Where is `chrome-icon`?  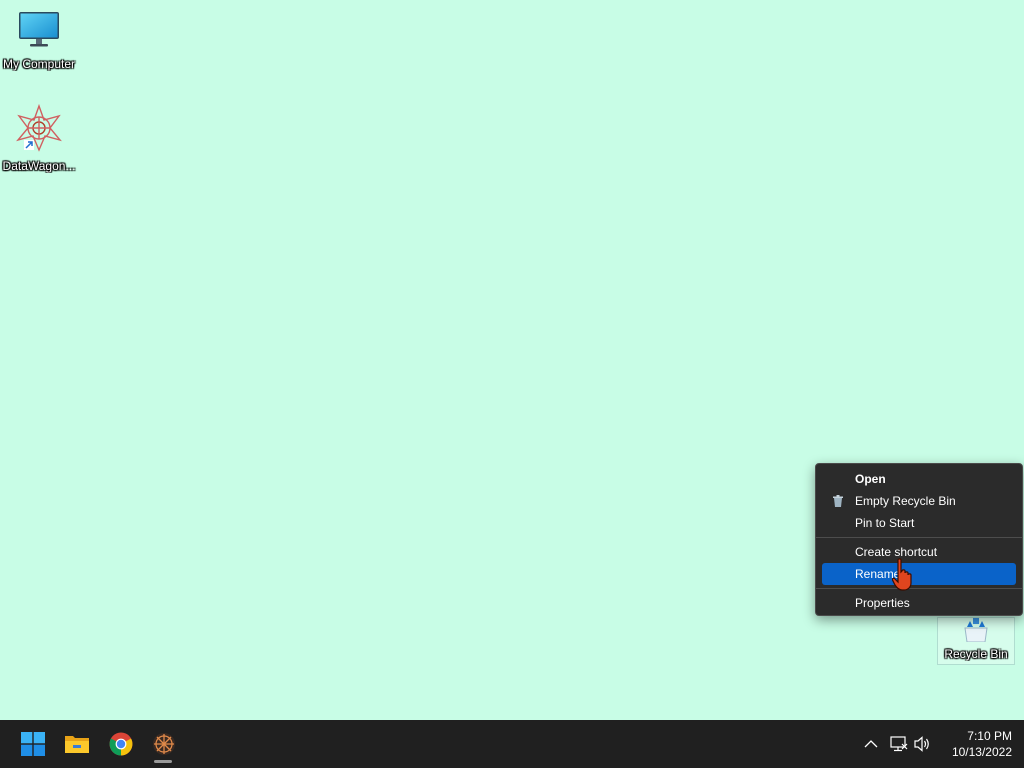
chrome-icon is located at coordinates (121, 744).